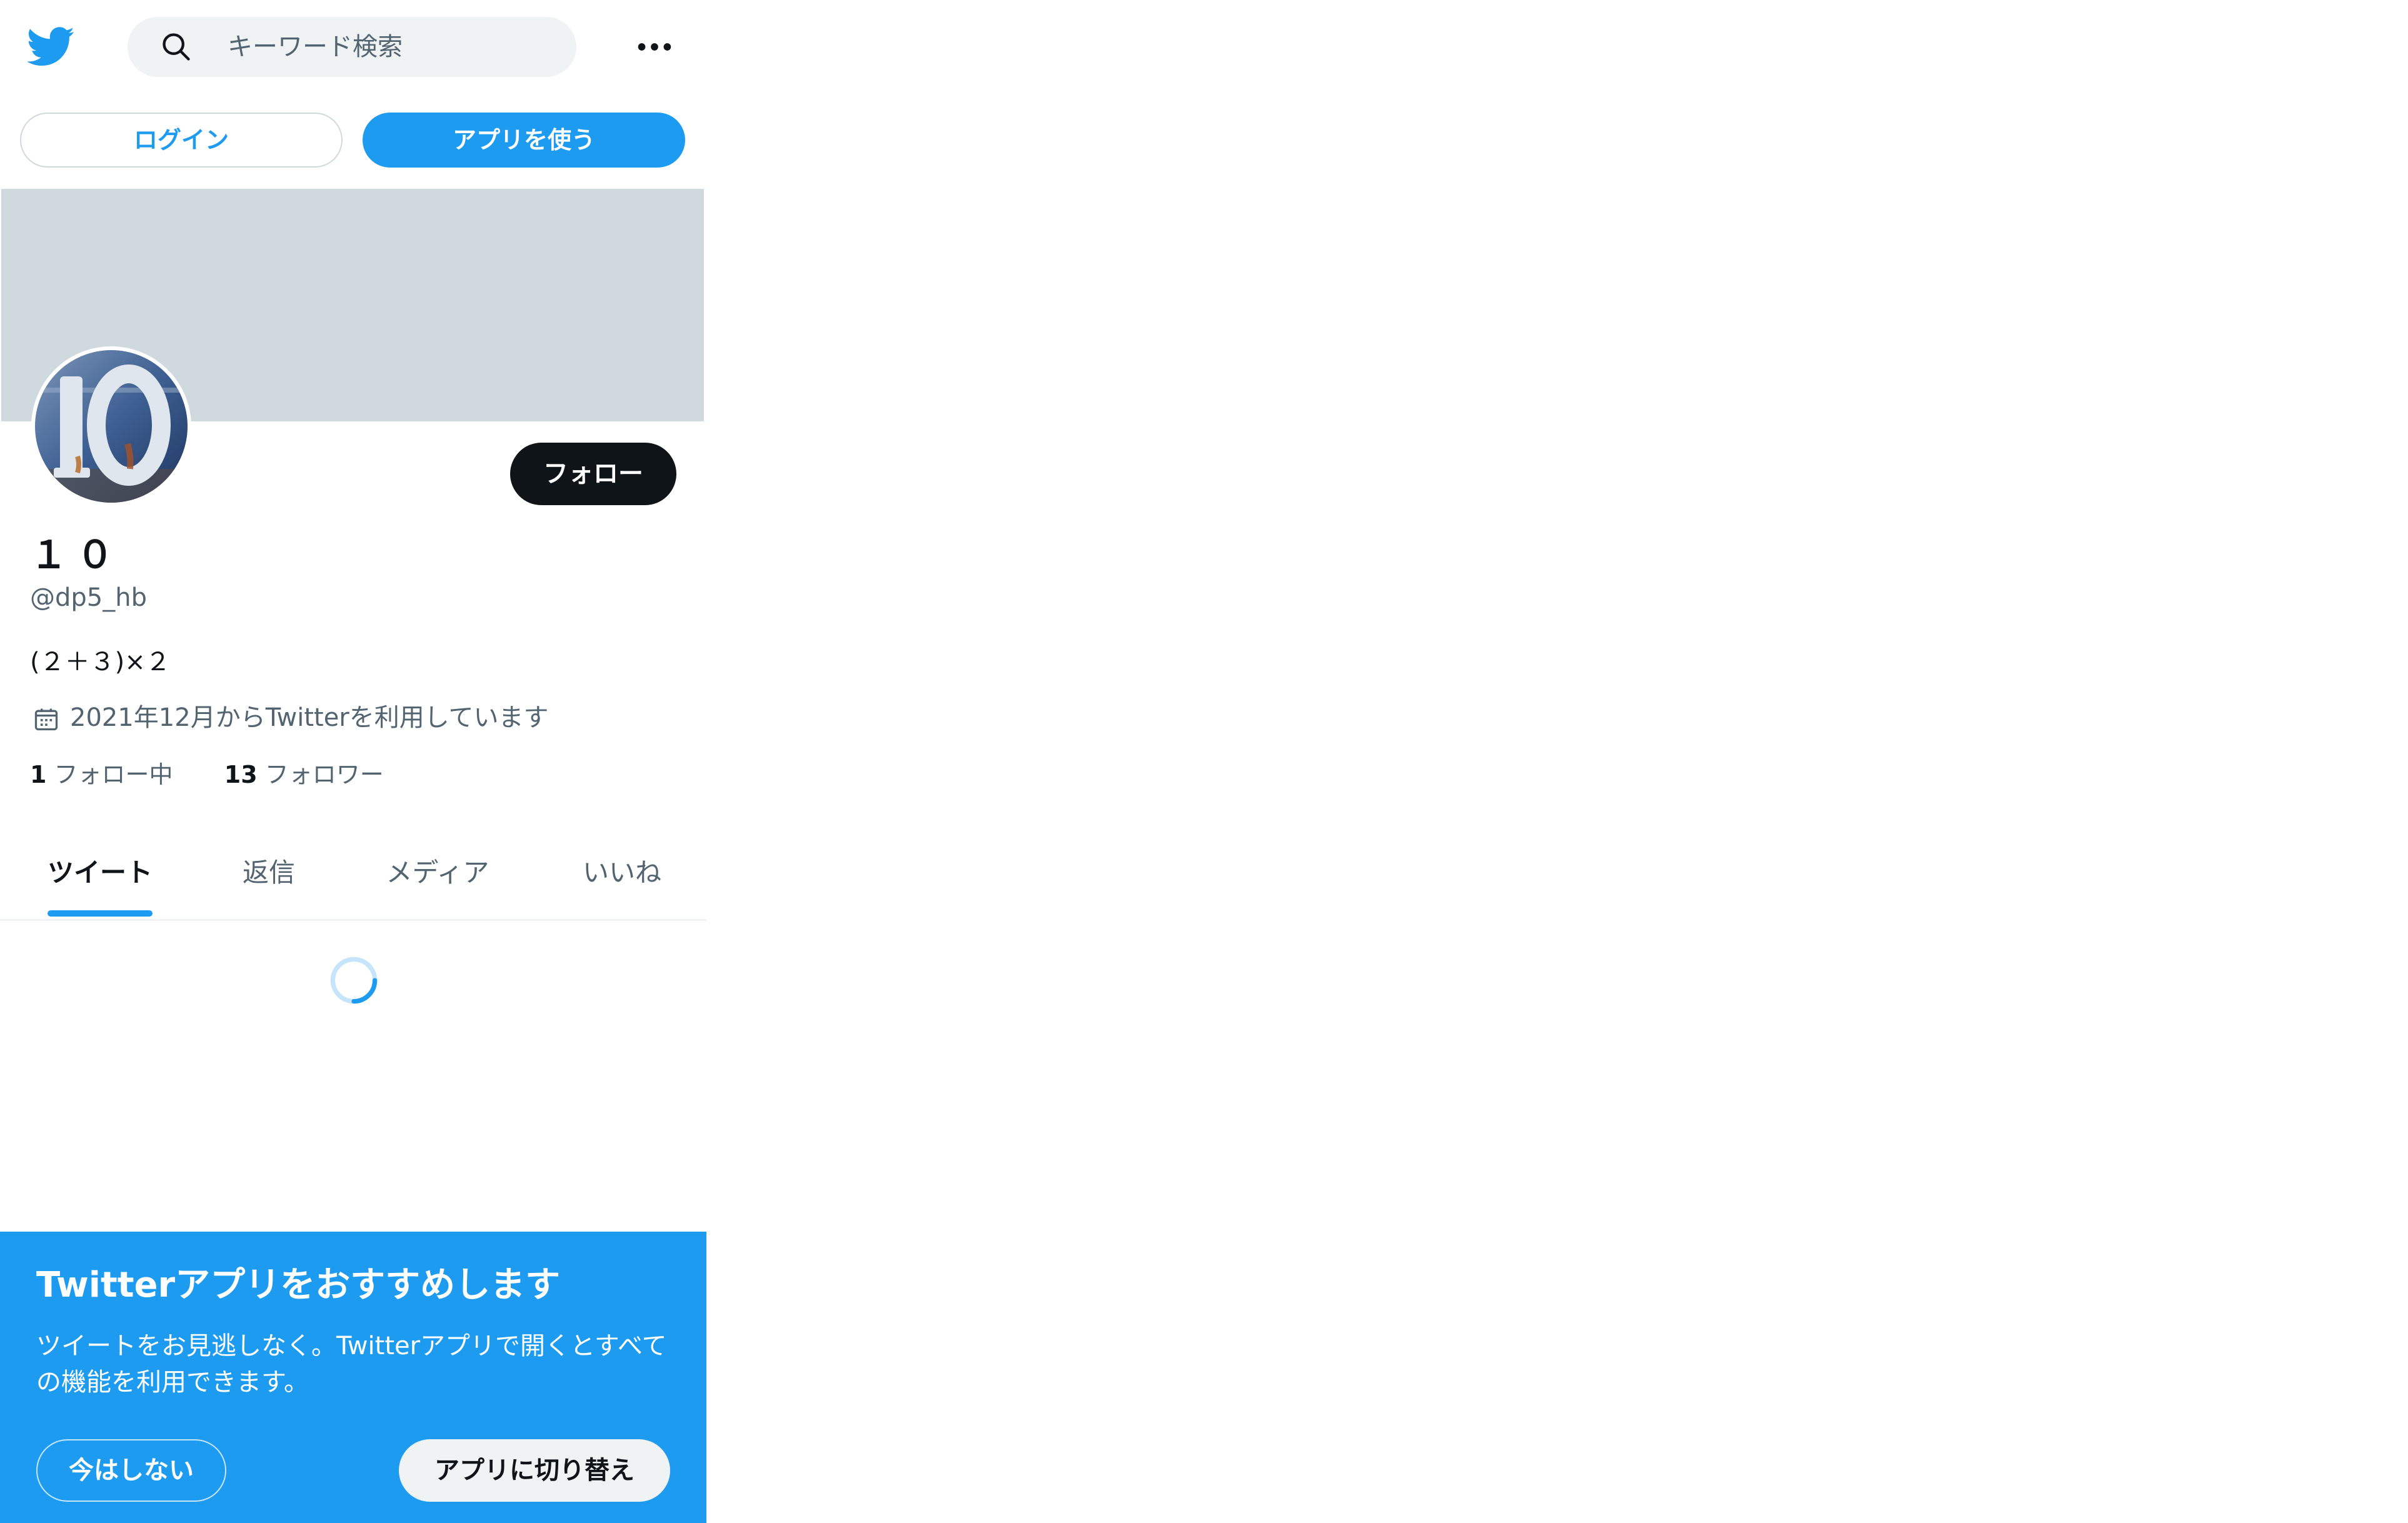  Describe the element at coordinates (309, 717) in the screenshot. I see `joined-text: 2021年12月からTwitterを利用しています` at that location.